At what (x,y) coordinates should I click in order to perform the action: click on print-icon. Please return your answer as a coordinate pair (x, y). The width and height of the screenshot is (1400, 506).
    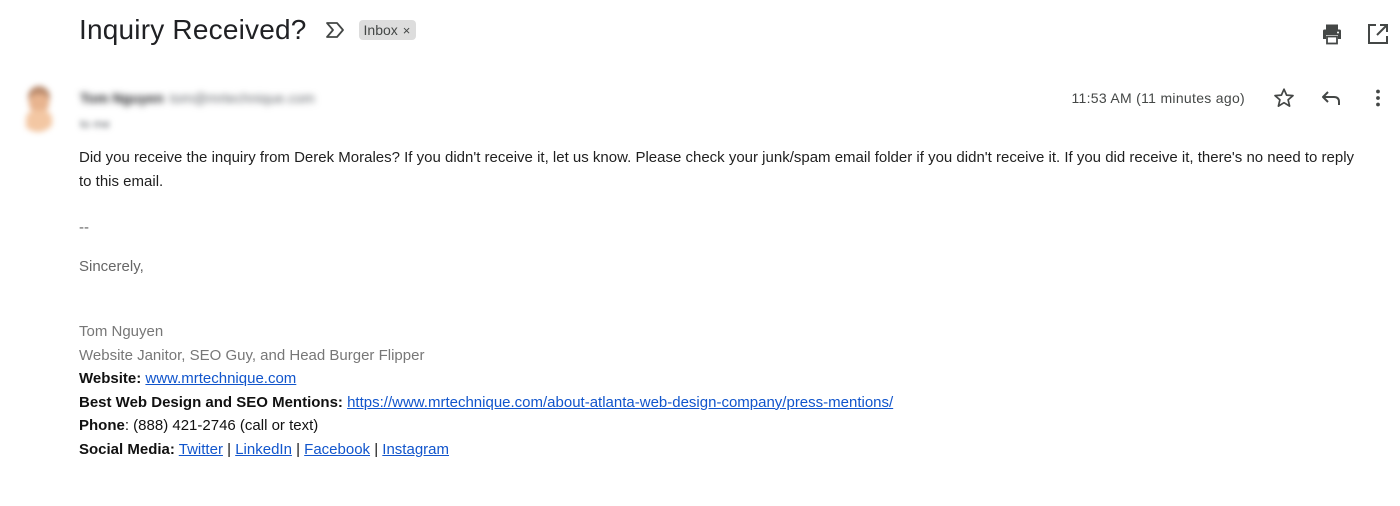
    Looking at the image, I should click on (1332, 34).